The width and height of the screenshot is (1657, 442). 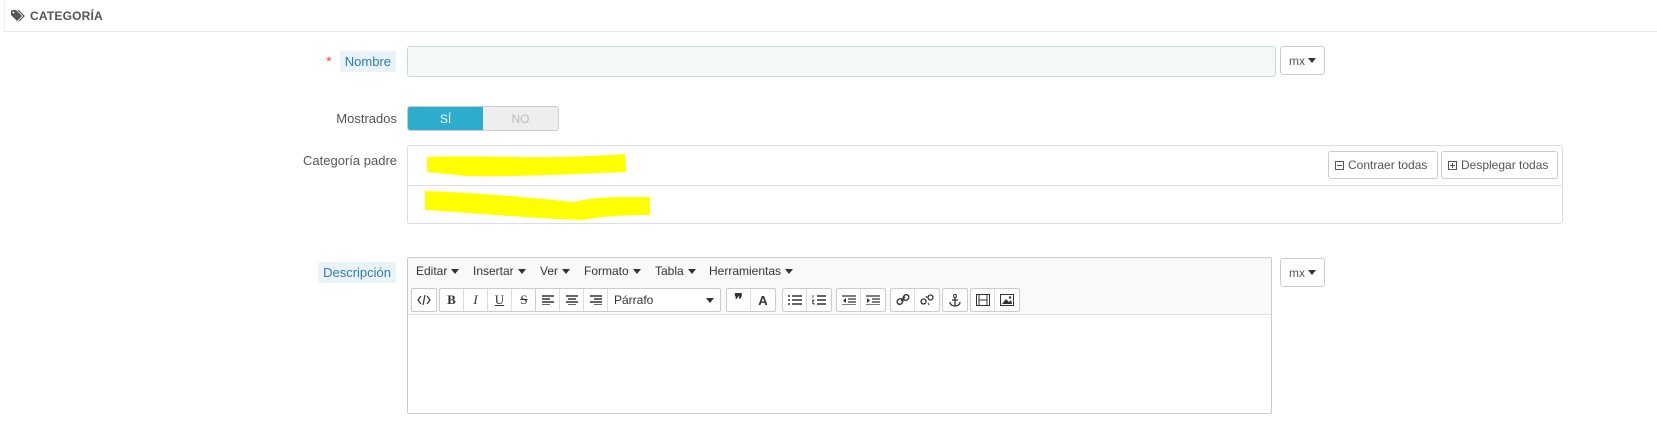 I want to click on insert-image-button, so click(x=1007, y=300).